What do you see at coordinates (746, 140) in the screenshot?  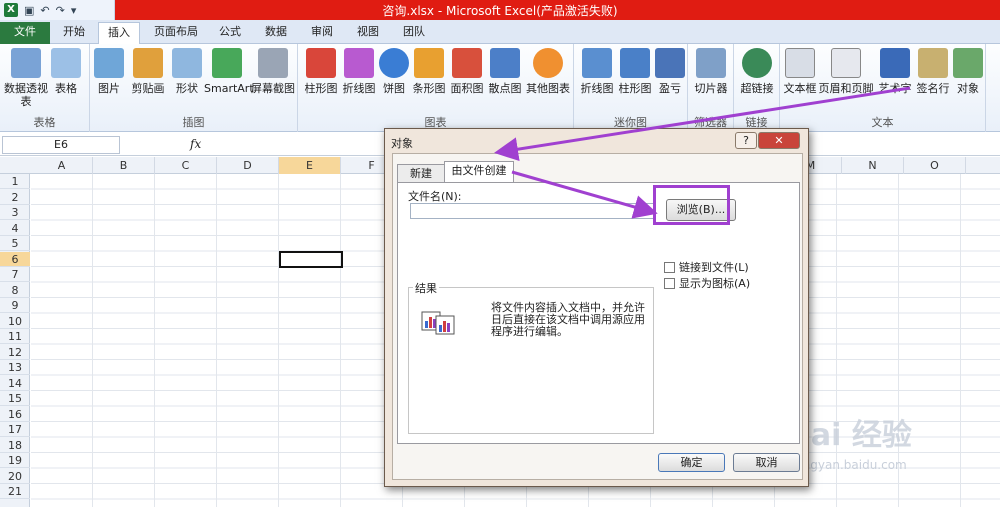 I see `help-button: ?` at bounding box center [746, 140].